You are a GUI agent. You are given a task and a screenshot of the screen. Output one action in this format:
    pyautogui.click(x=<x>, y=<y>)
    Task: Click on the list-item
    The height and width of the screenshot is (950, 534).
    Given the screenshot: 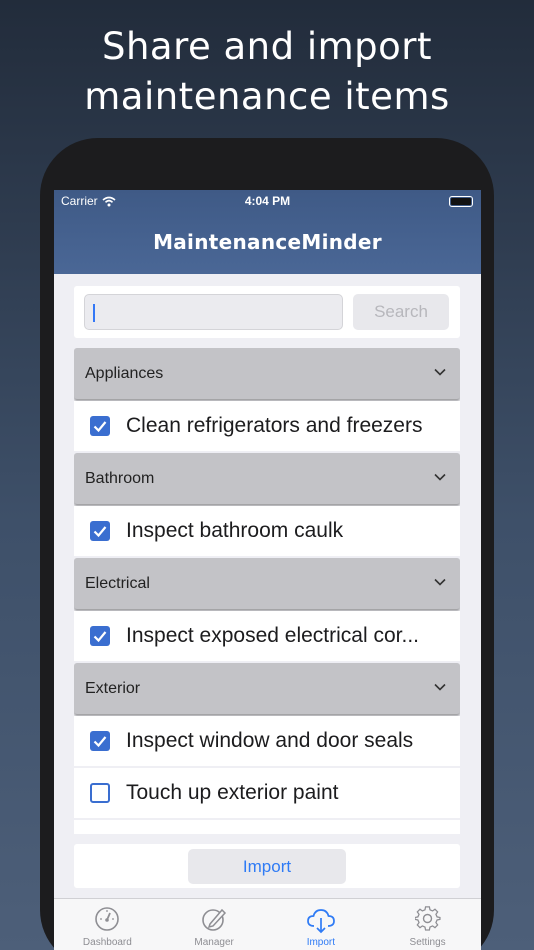 What is the action you would take?
    pyautogui.click(x=267, y=827)
    